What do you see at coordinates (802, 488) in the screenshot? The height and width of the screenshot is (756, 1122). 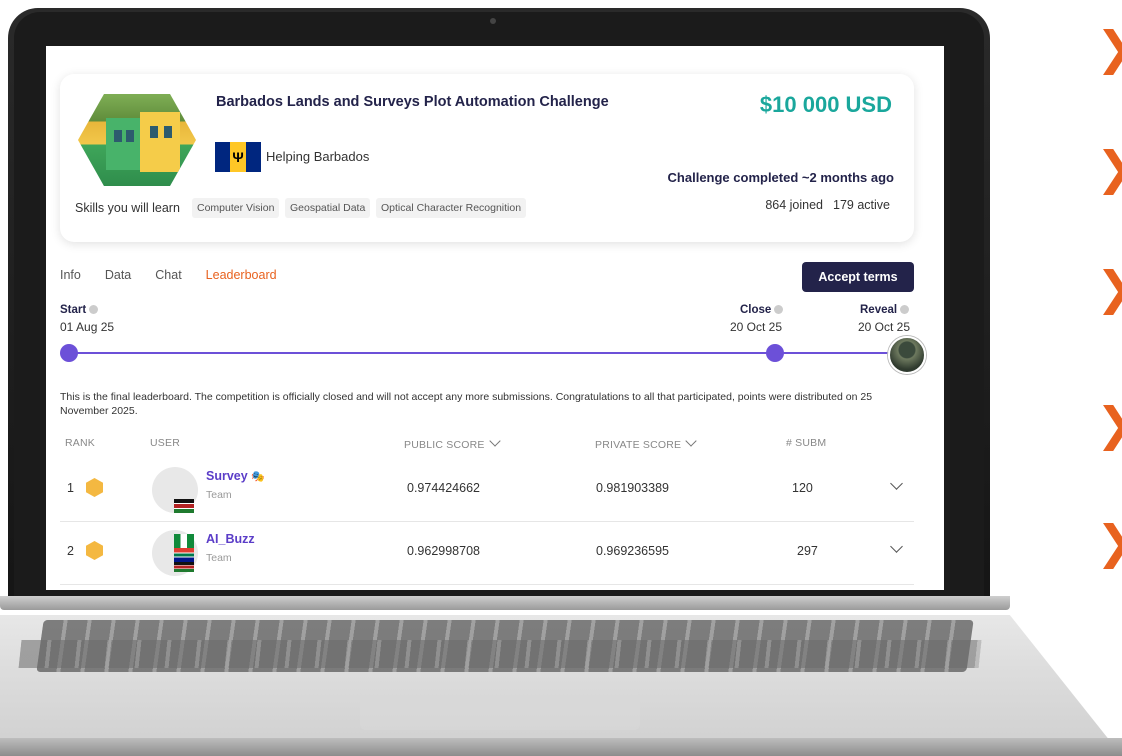 I see `submission-count: 120` at bounding box center [802, 488].